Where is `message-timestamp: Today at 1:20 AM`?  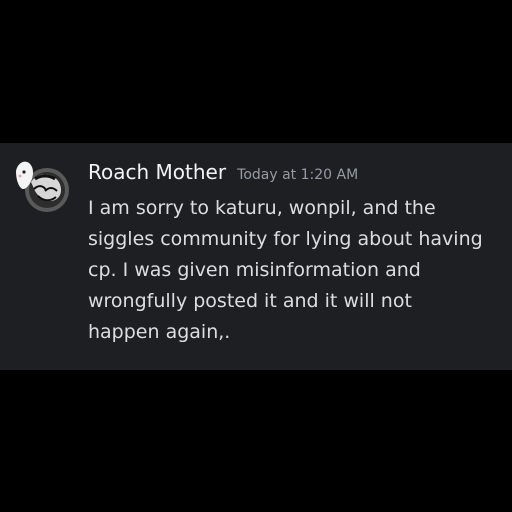
message-timestamp: Today at 1:20 AM is located at coordinates (297, 175).